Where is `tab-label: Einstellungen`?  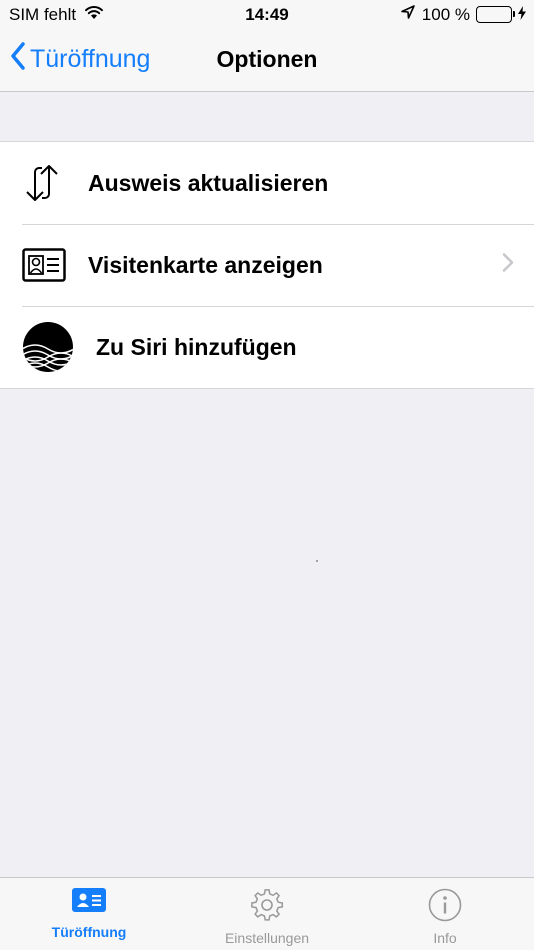
tab-label: Einstellungen is located at coordinates (267, 938).